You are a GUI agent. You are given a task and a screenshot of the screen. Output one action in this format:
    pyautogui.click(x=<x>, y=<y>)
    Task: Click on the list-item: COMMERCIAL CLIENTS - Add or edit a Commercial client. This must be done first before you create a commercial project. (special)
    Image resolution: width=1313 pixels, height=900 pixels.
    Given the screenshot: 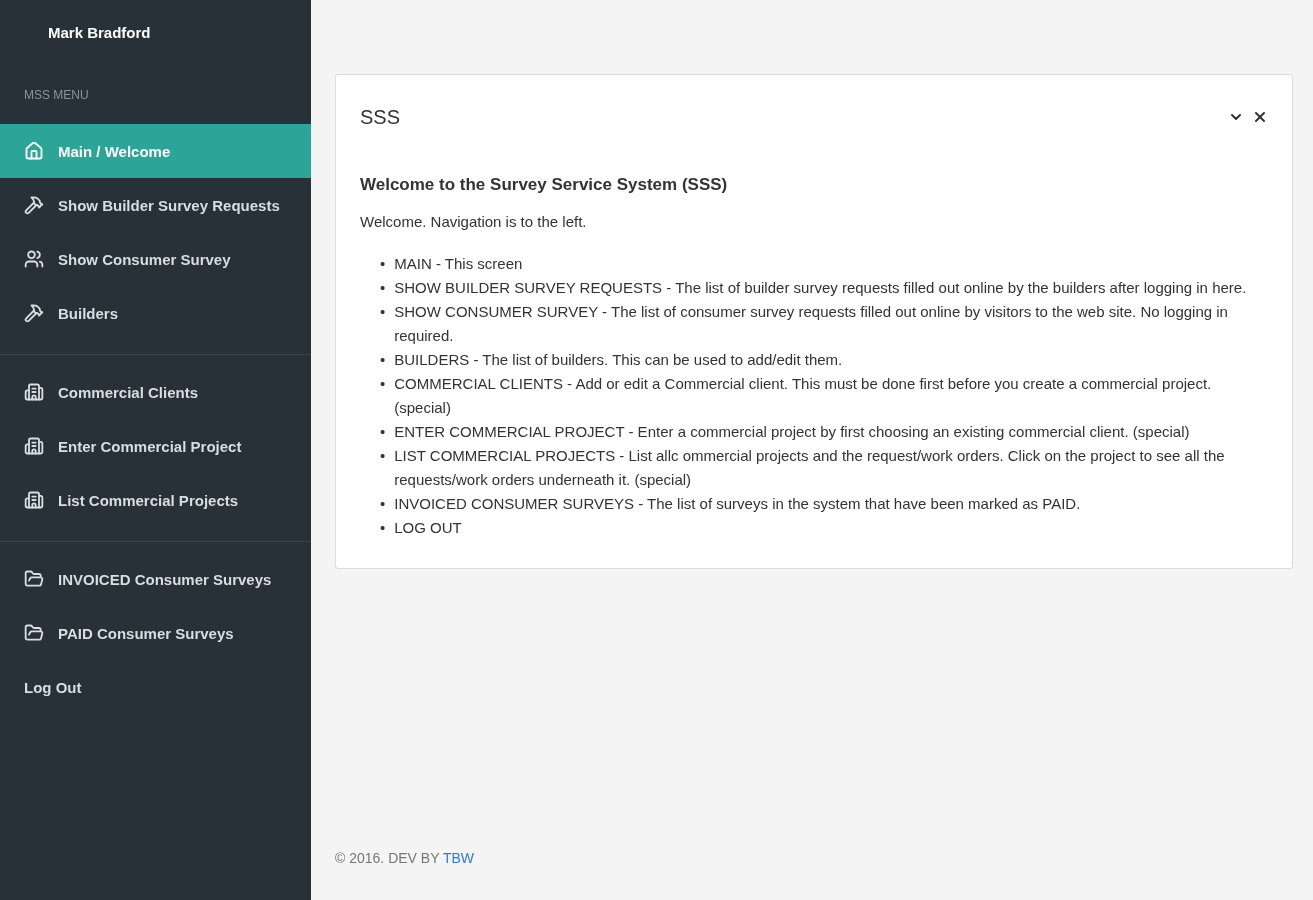 What is the action you would take?
    pyautogui.click(x=803, y=396)
    